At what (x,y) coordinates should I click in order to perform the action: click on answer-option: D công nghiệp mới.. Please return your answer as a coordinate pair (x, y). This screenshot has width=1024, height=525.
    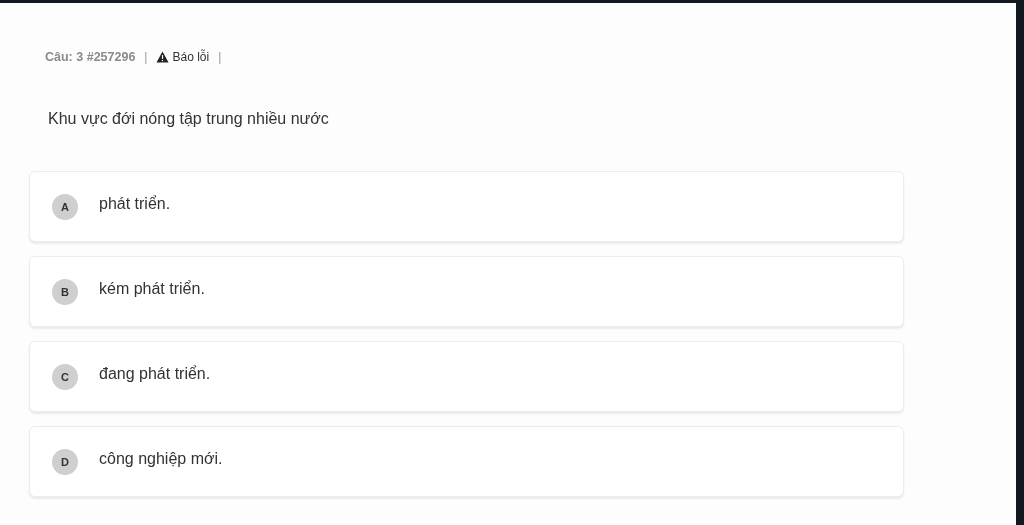
    Looking at the image, I should click on (466, 461).